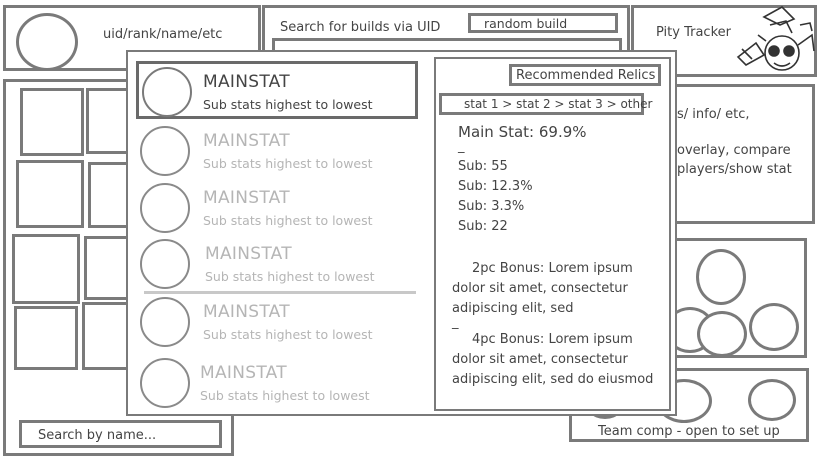 This screenshot has height=460, width=819. I want to click on main-stat-value: Main Stat: 69.9%, so click(522, 132).